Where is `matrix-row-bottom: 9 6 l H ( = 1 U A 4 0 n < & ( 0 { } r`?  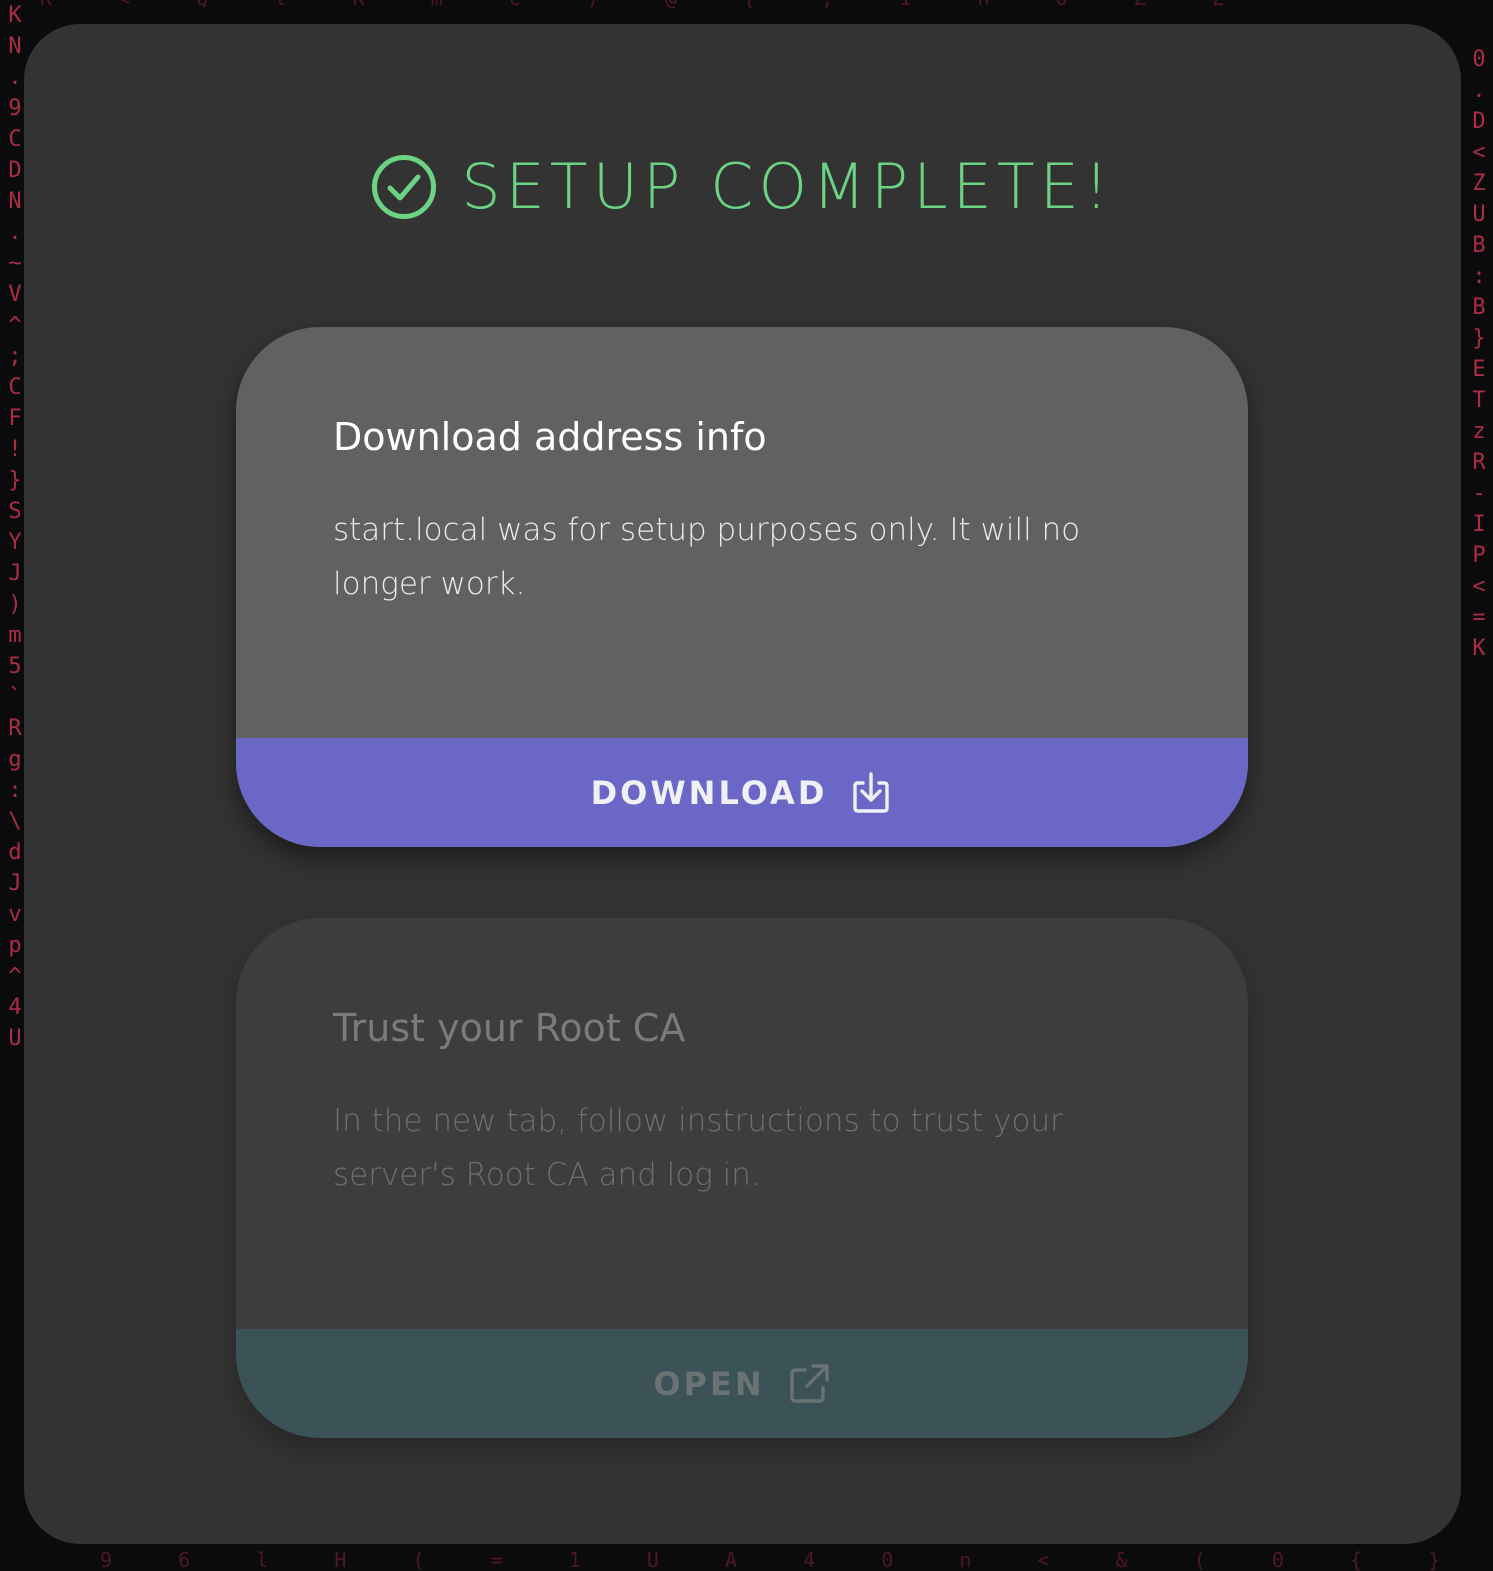 matrix-row-bottom: 9 6 l H ( = 1 U A 4 0 n < & ( 0 { } r is located at coordinates (796, 1559).